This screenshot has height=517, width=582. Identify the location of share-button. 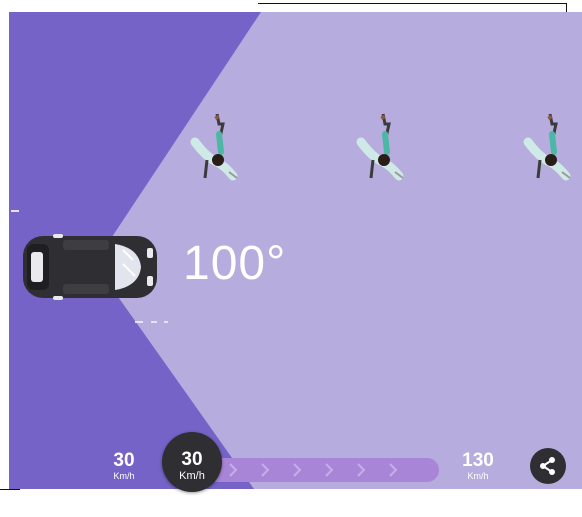
(548, 466).